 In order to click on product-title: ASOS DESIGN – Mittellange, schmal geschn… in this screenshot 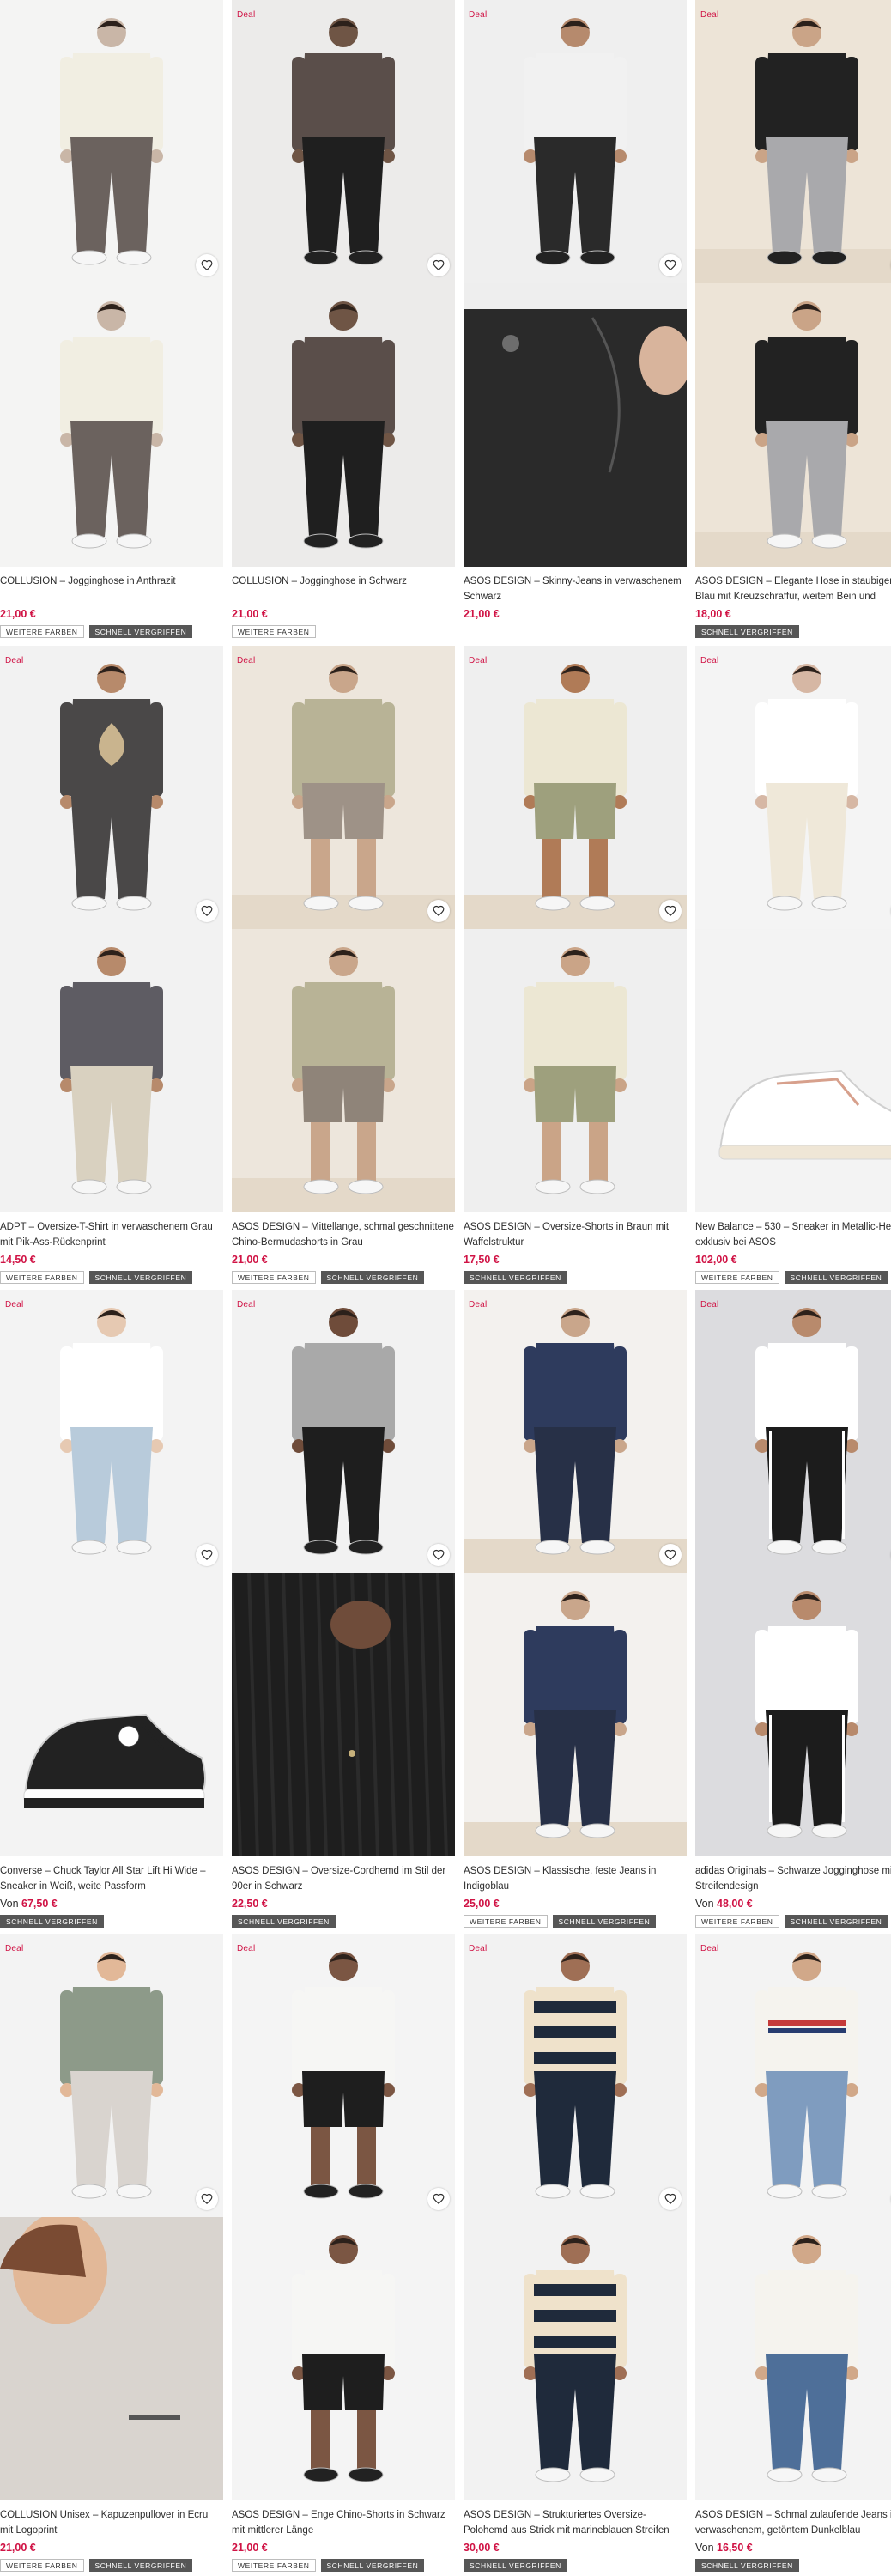, I will do `click(344, 1235)`.